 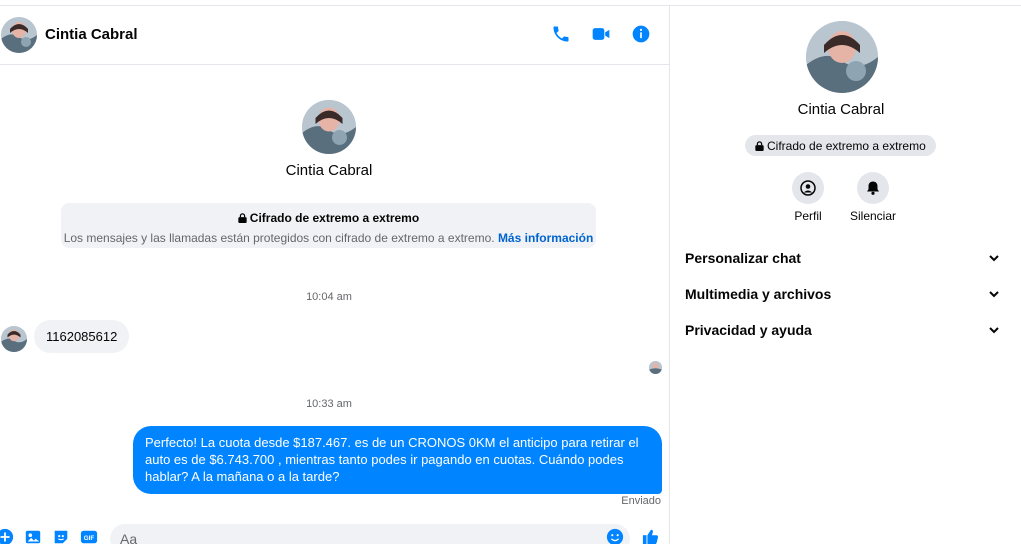 What do you see at coordinates (329, 170) in the screenshot?
I see `intro-name: Cintia Cabral` at bounding box center [329, 170].